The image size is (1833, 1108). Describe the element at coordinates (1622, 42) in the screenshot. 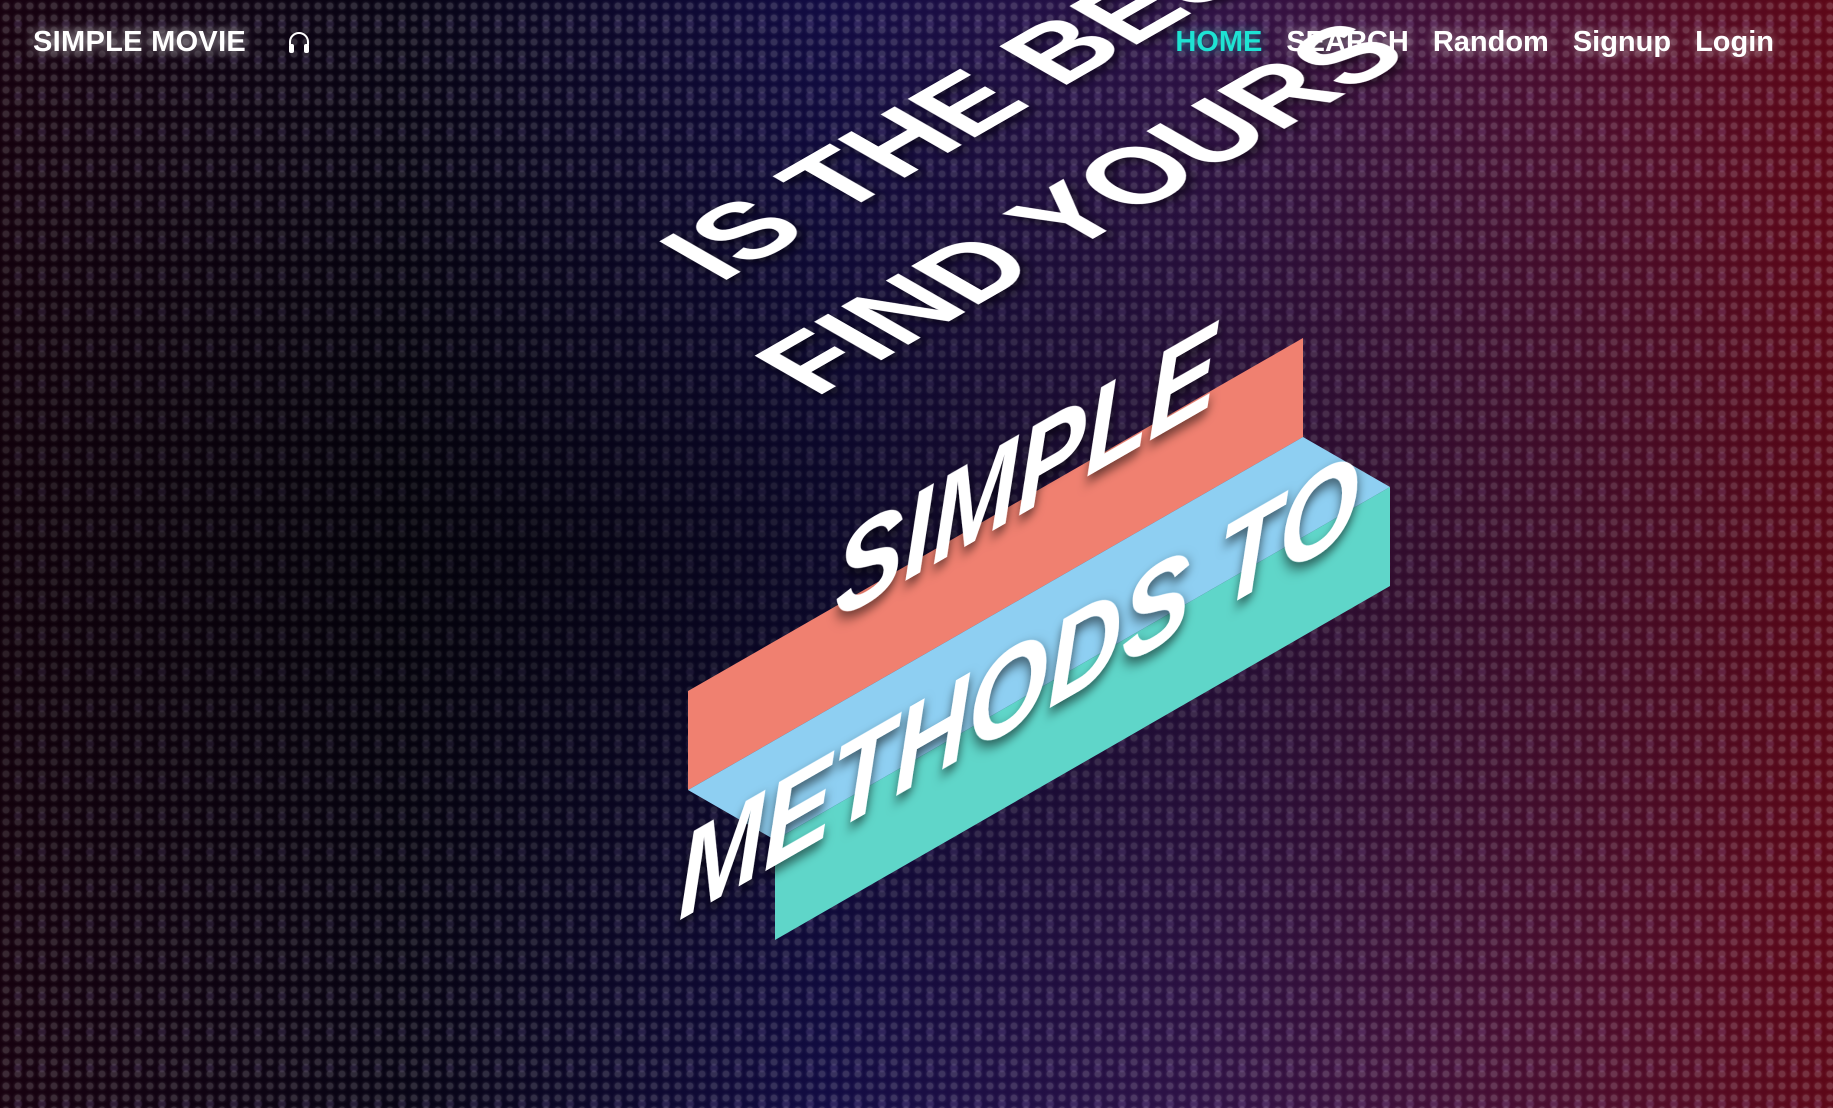

I see `nav-signup: Signup` at that location.